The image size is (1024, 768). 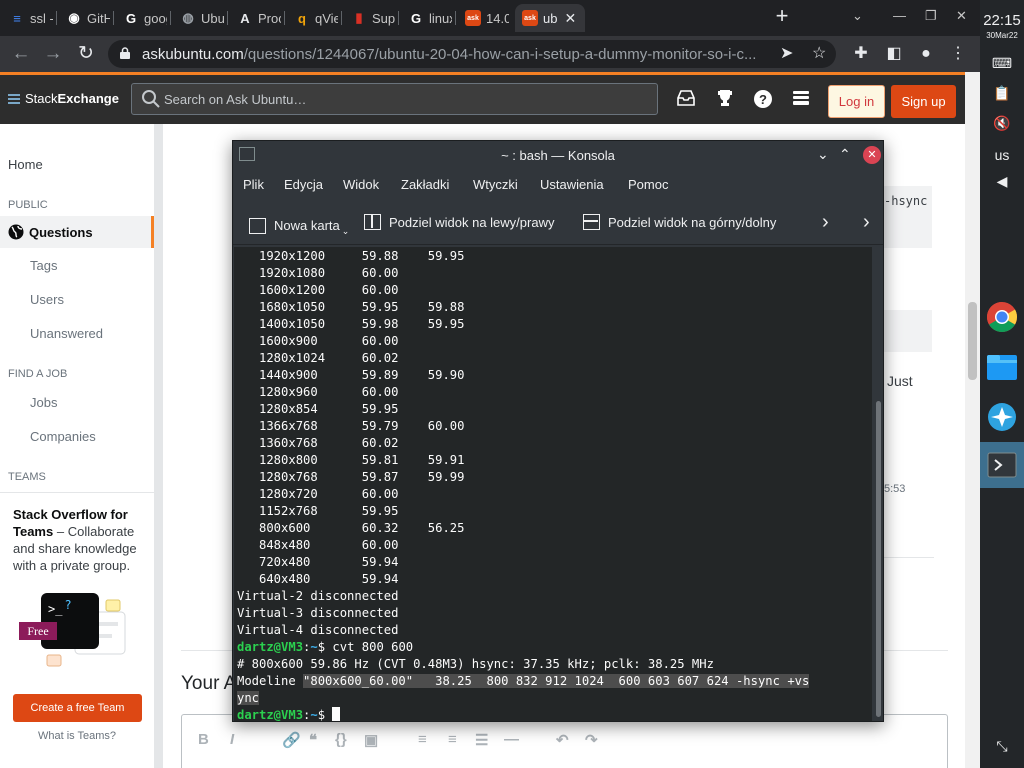 I want to click on help-icon: ?, so click(x=763, y=100).